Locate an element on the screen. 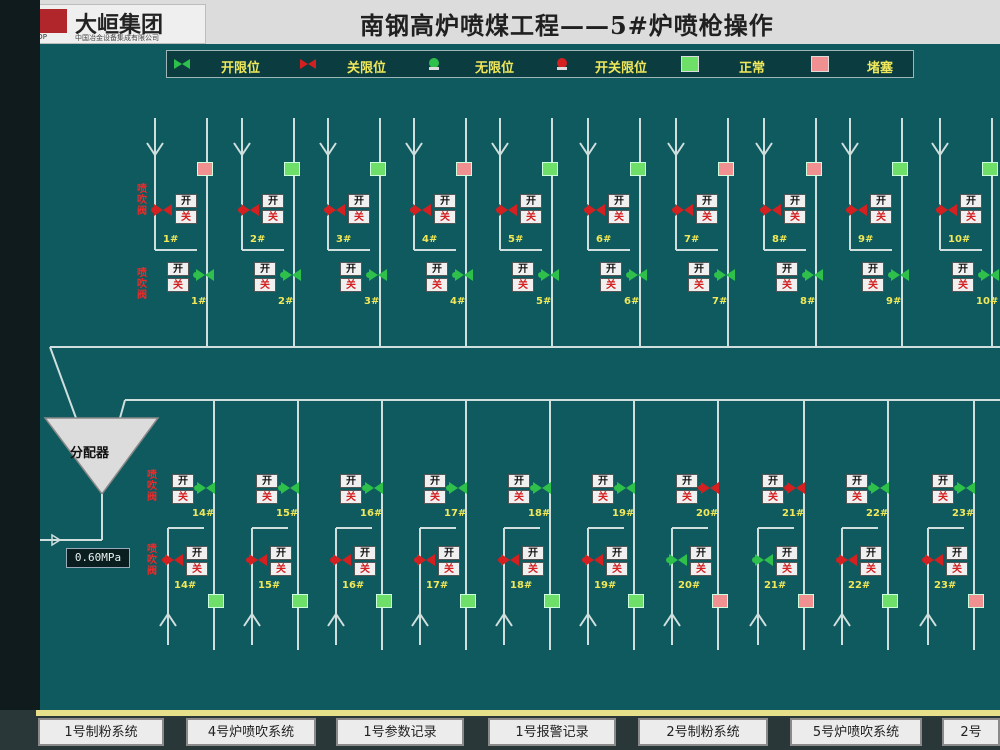 Image resolution: width=1000 pixels, height=750 pixels. upper-blow-1-open-button: 开 is located at coordinates (265, 269).